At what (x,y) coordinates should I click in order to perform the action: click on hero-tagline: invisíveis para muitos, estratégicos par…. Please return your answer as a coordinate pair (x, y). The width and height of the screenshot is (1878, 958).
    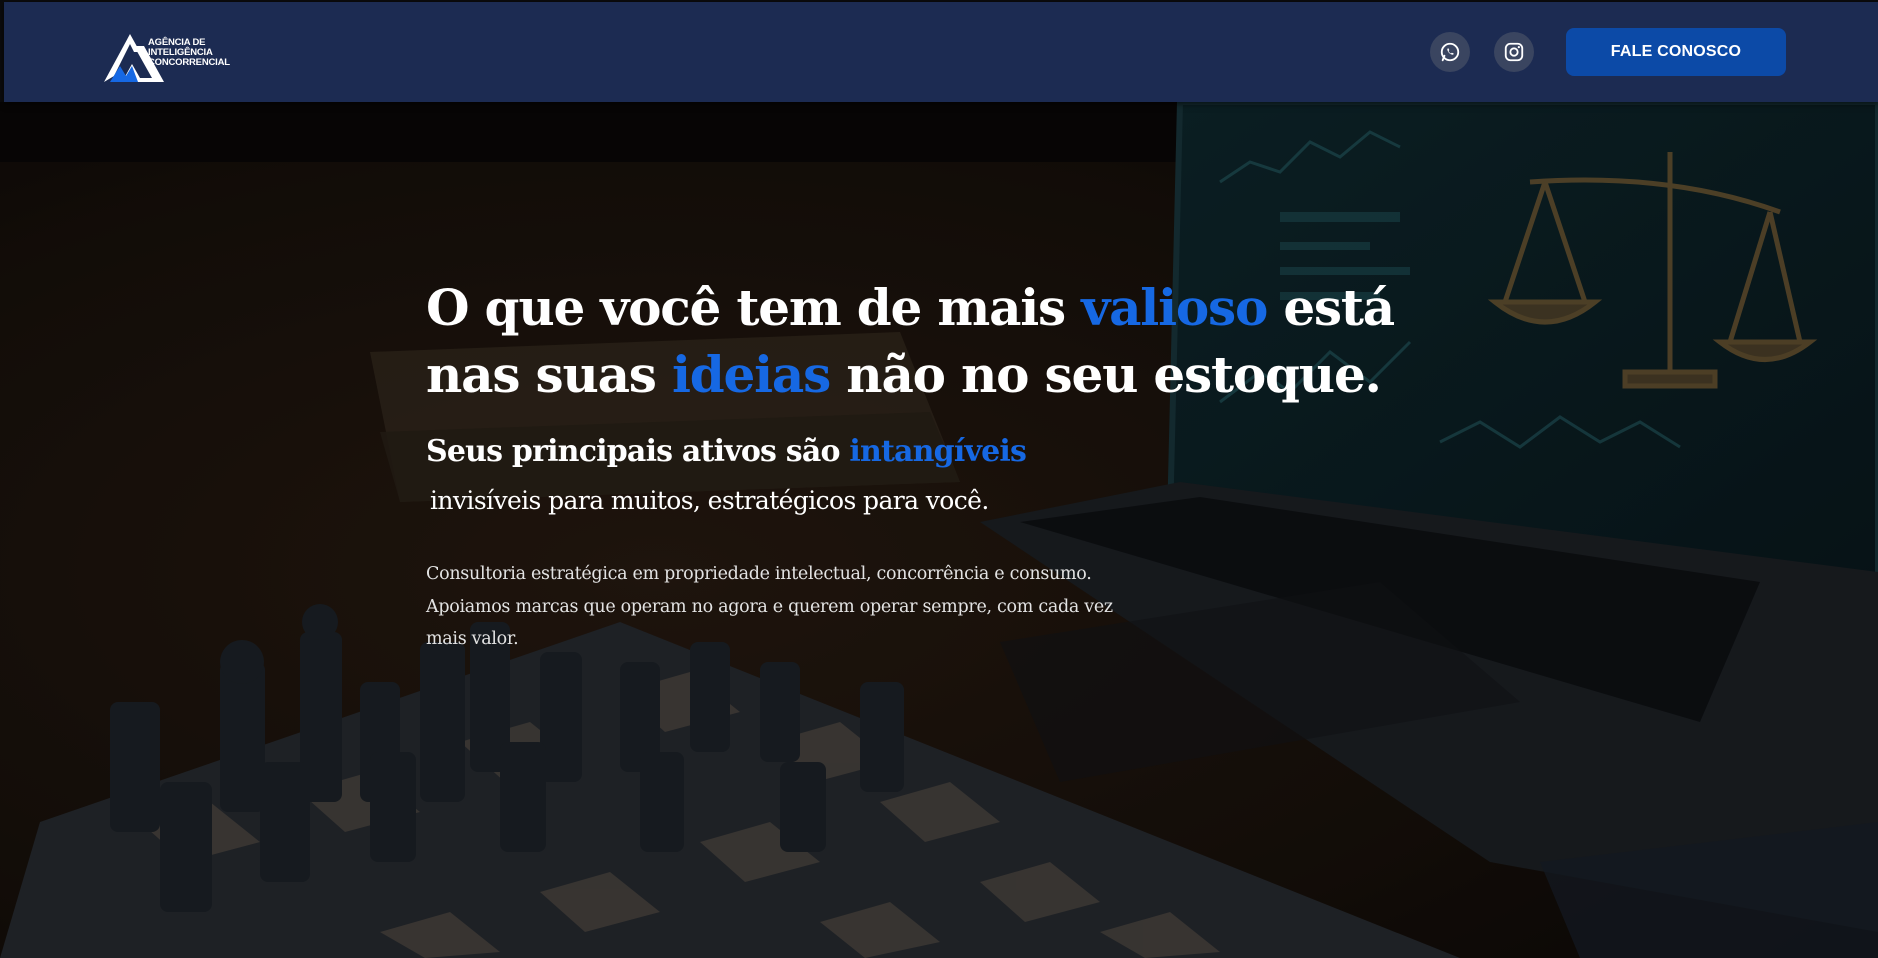
    Looking at the image, I should click on (709, 500).